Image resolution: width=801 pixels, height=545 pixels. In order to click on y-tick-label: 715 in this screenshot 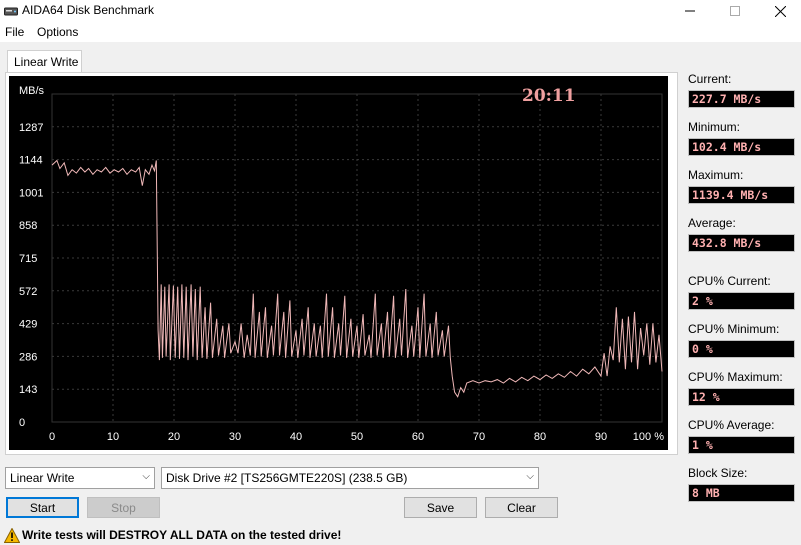, I will do `click(28, 259)`.